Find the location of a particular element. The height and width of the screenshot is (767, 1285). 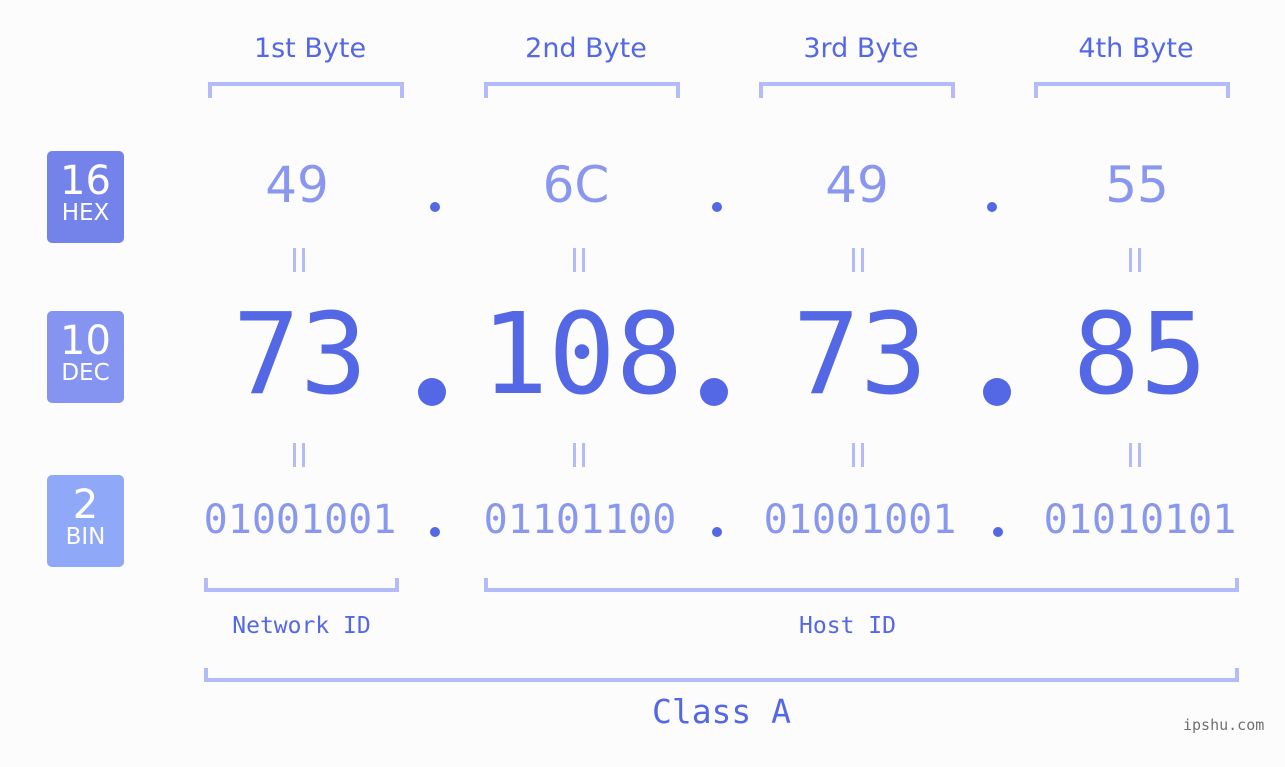

host-id-bracket is located at coordinates (861, 585).